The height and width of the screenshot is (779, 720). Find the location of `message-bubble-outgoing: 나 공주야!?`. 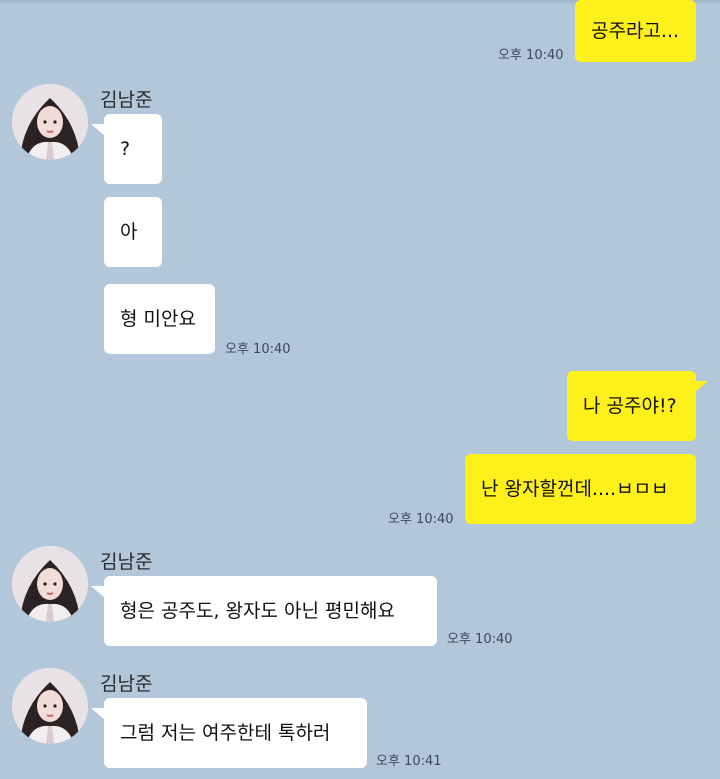

message-bubble-outgoing: 나 공주야!? is located at coordinates (631, 406).